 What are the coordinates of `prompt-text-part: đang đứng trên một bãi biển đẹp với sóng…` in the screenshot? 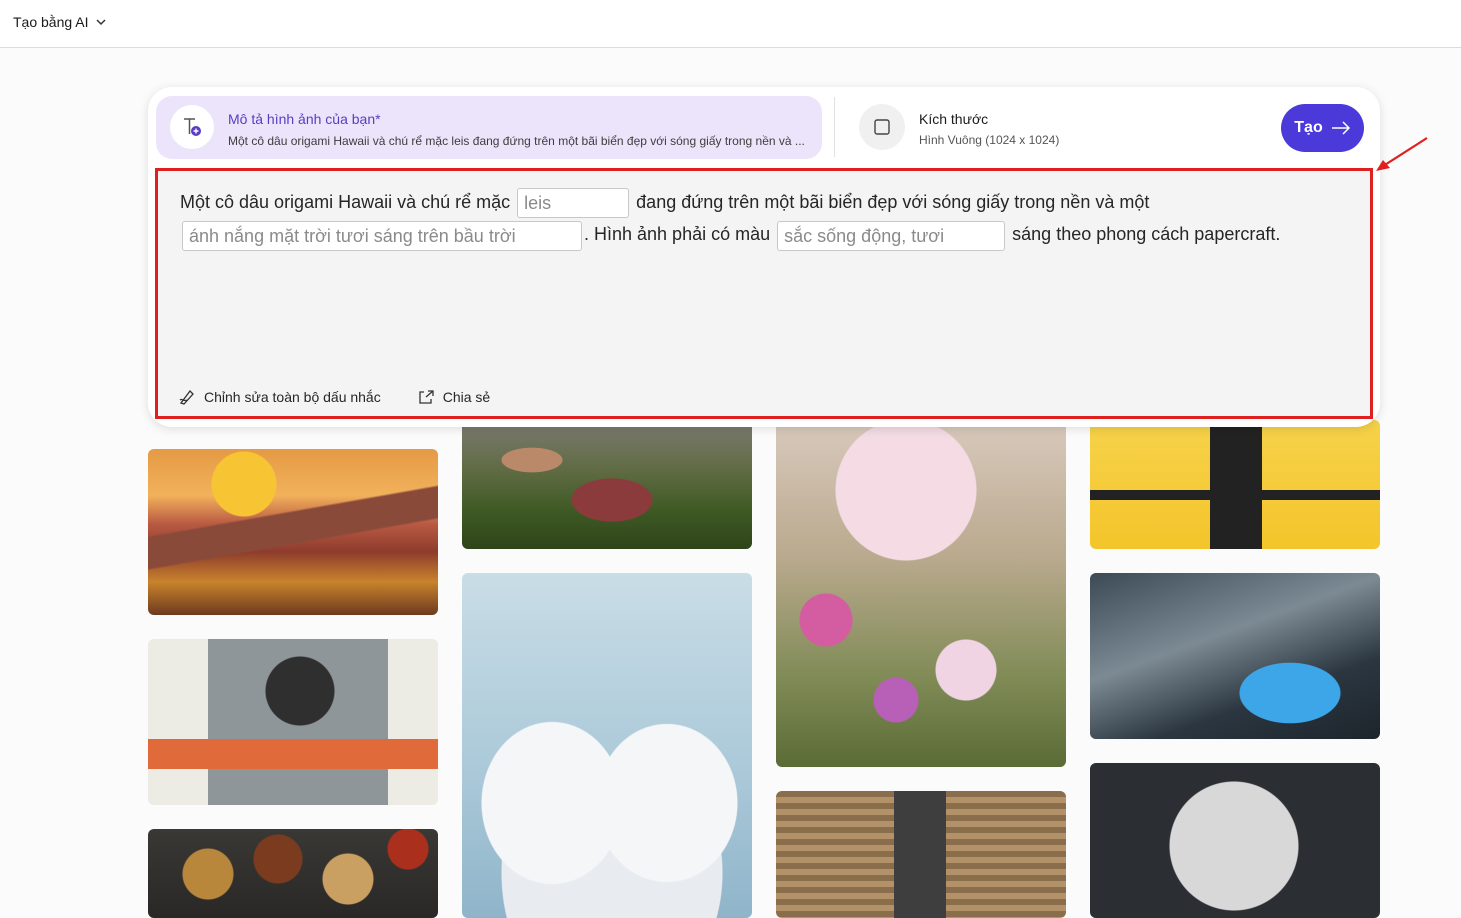 It's located at (893, 202).